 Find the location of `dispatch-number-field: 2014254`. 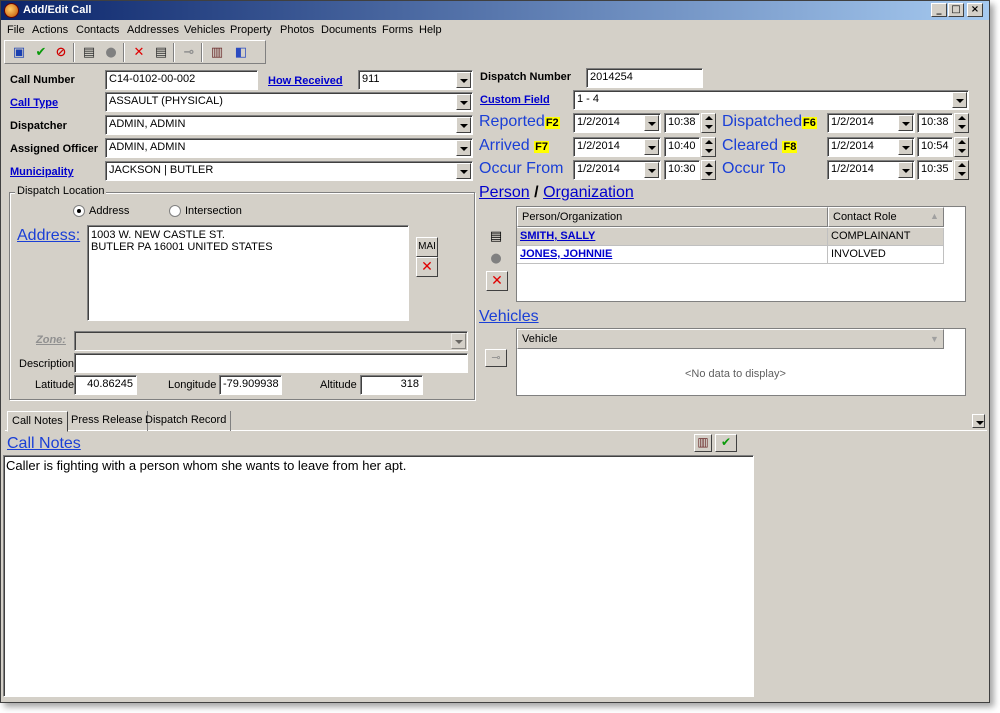

dispatch-number-field: 2014254 is located at coordinates (644, 78).